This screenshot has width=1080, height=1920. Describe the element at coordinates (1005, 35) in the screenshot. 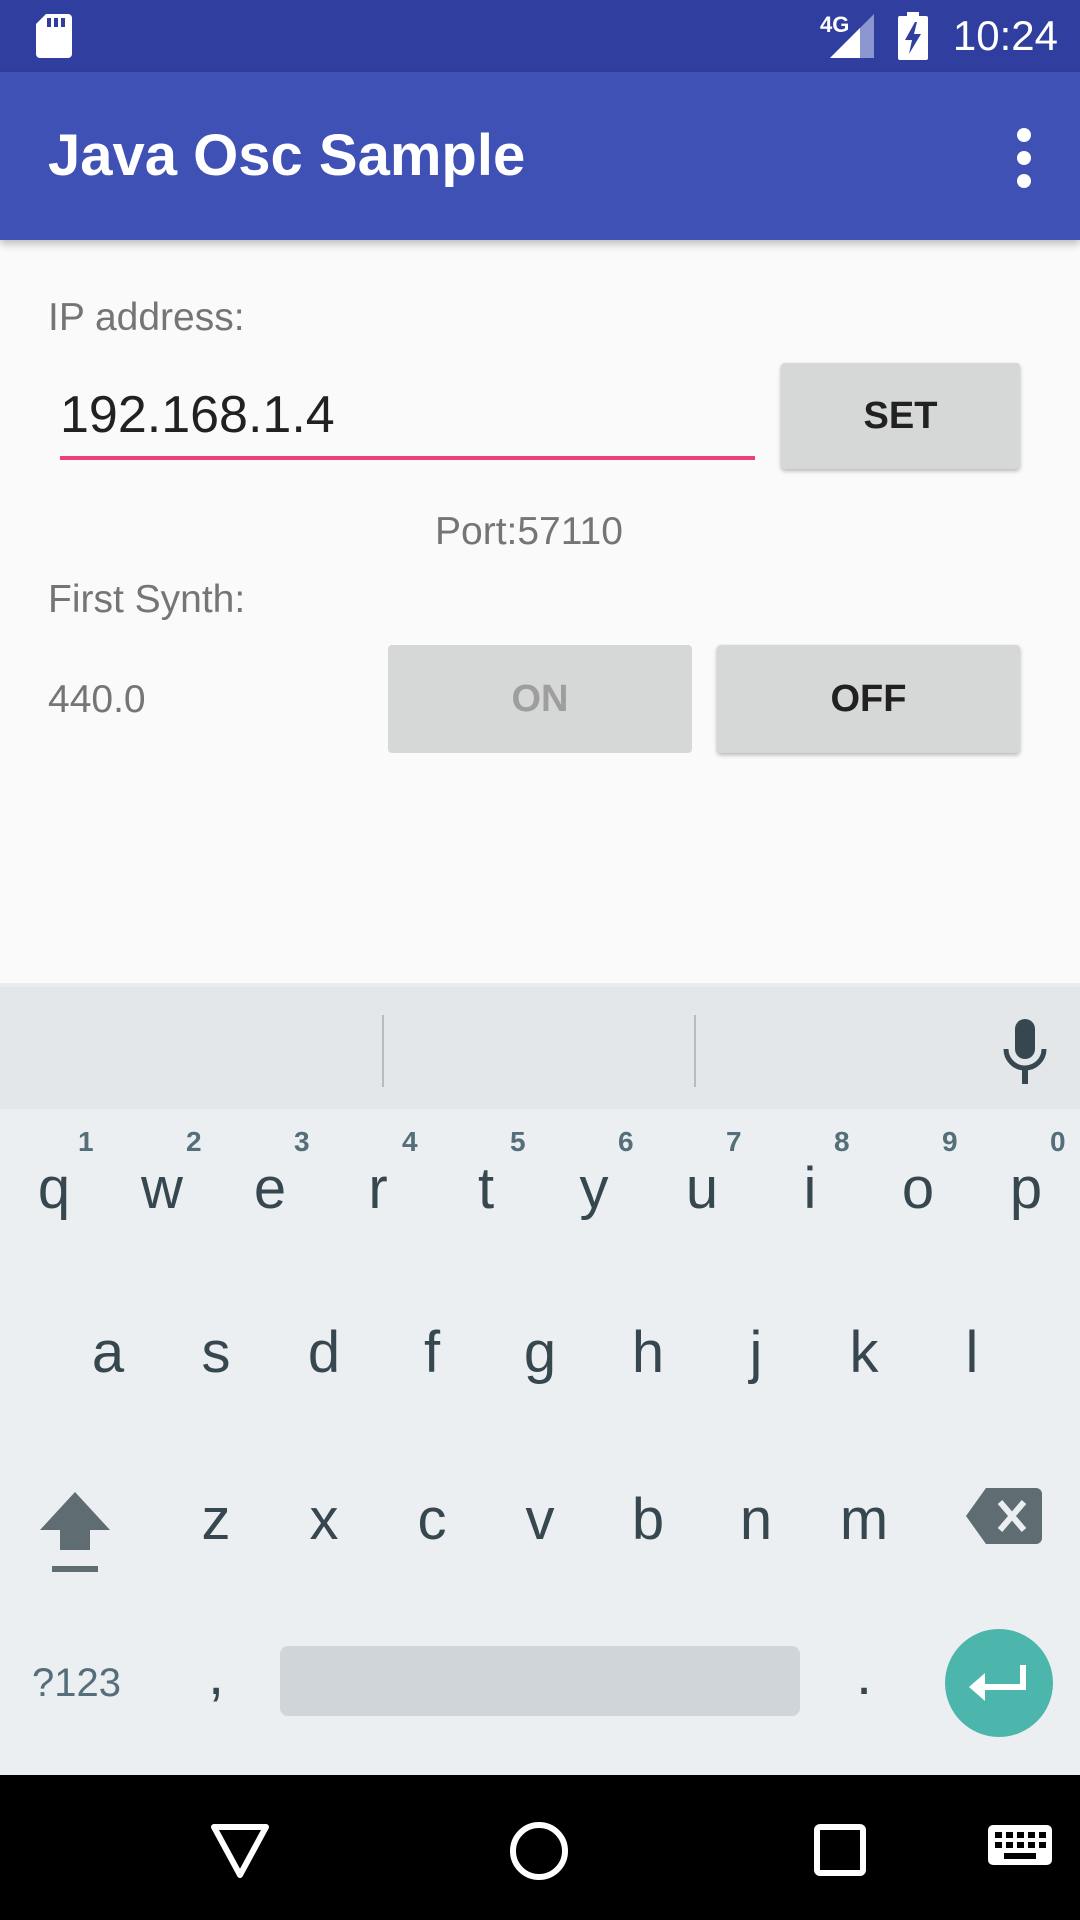

I see `status-time: 10:24` at that location.